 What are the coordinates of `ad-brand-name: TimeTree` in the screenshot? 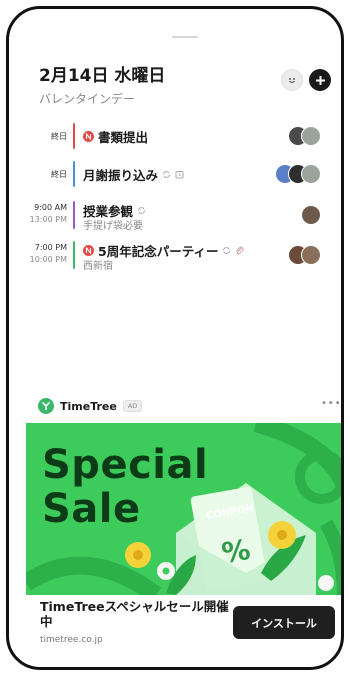 It's located at (88, 406).